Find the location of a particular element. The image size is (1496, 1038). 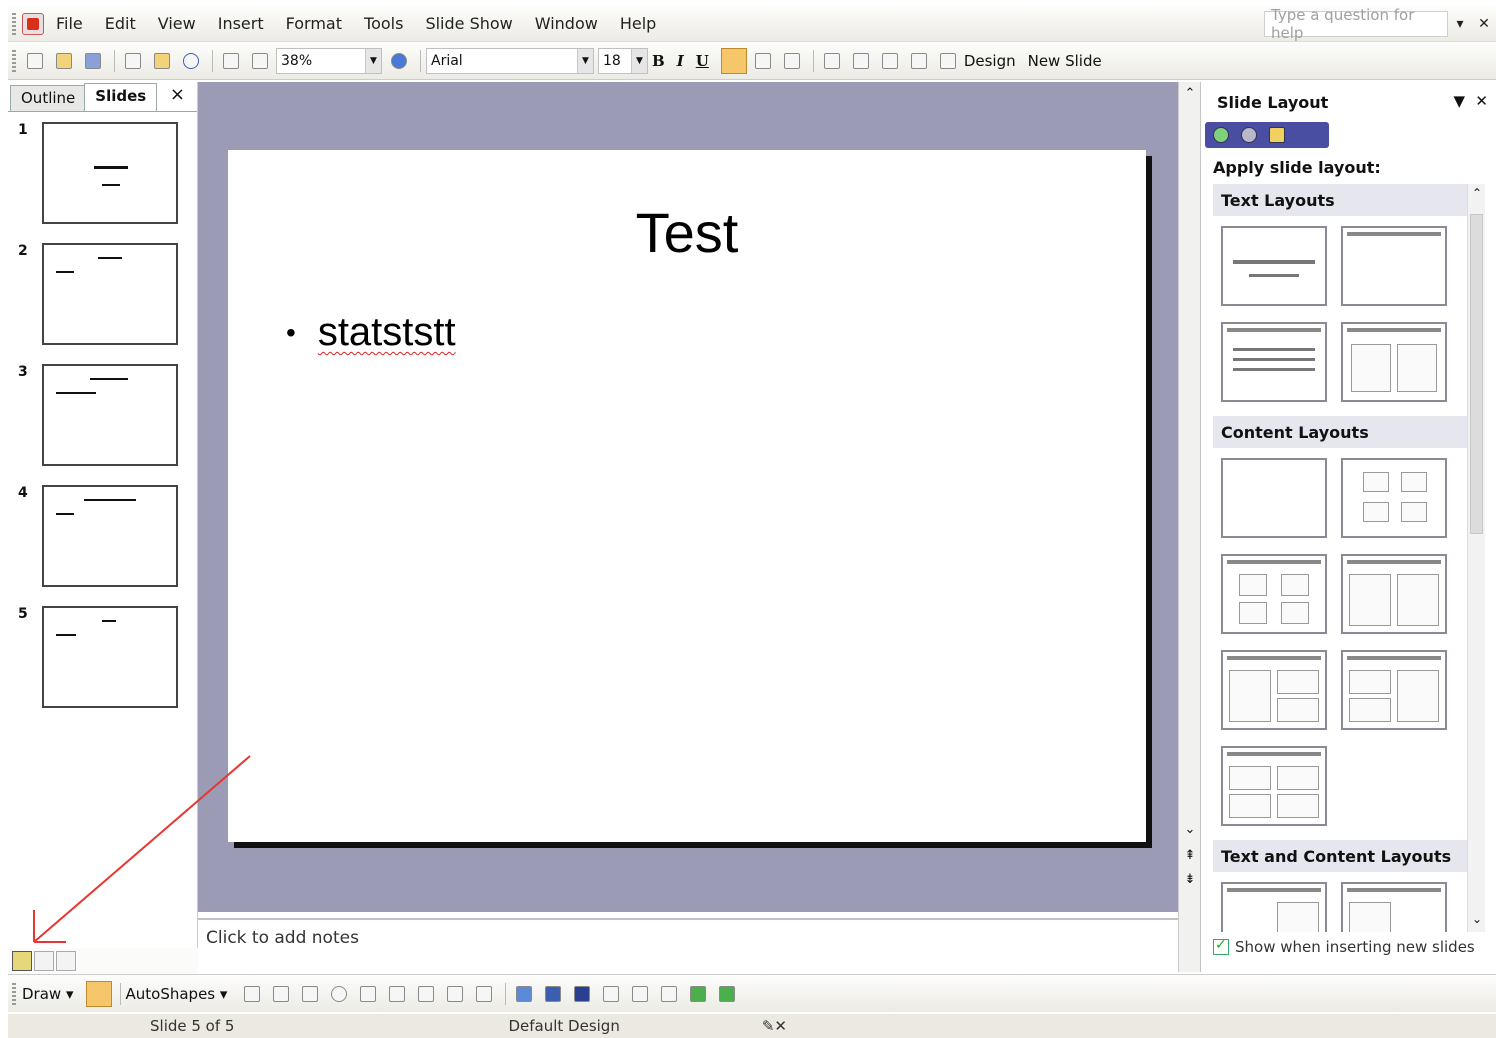

help-icon is located at coordinates (399, 61).